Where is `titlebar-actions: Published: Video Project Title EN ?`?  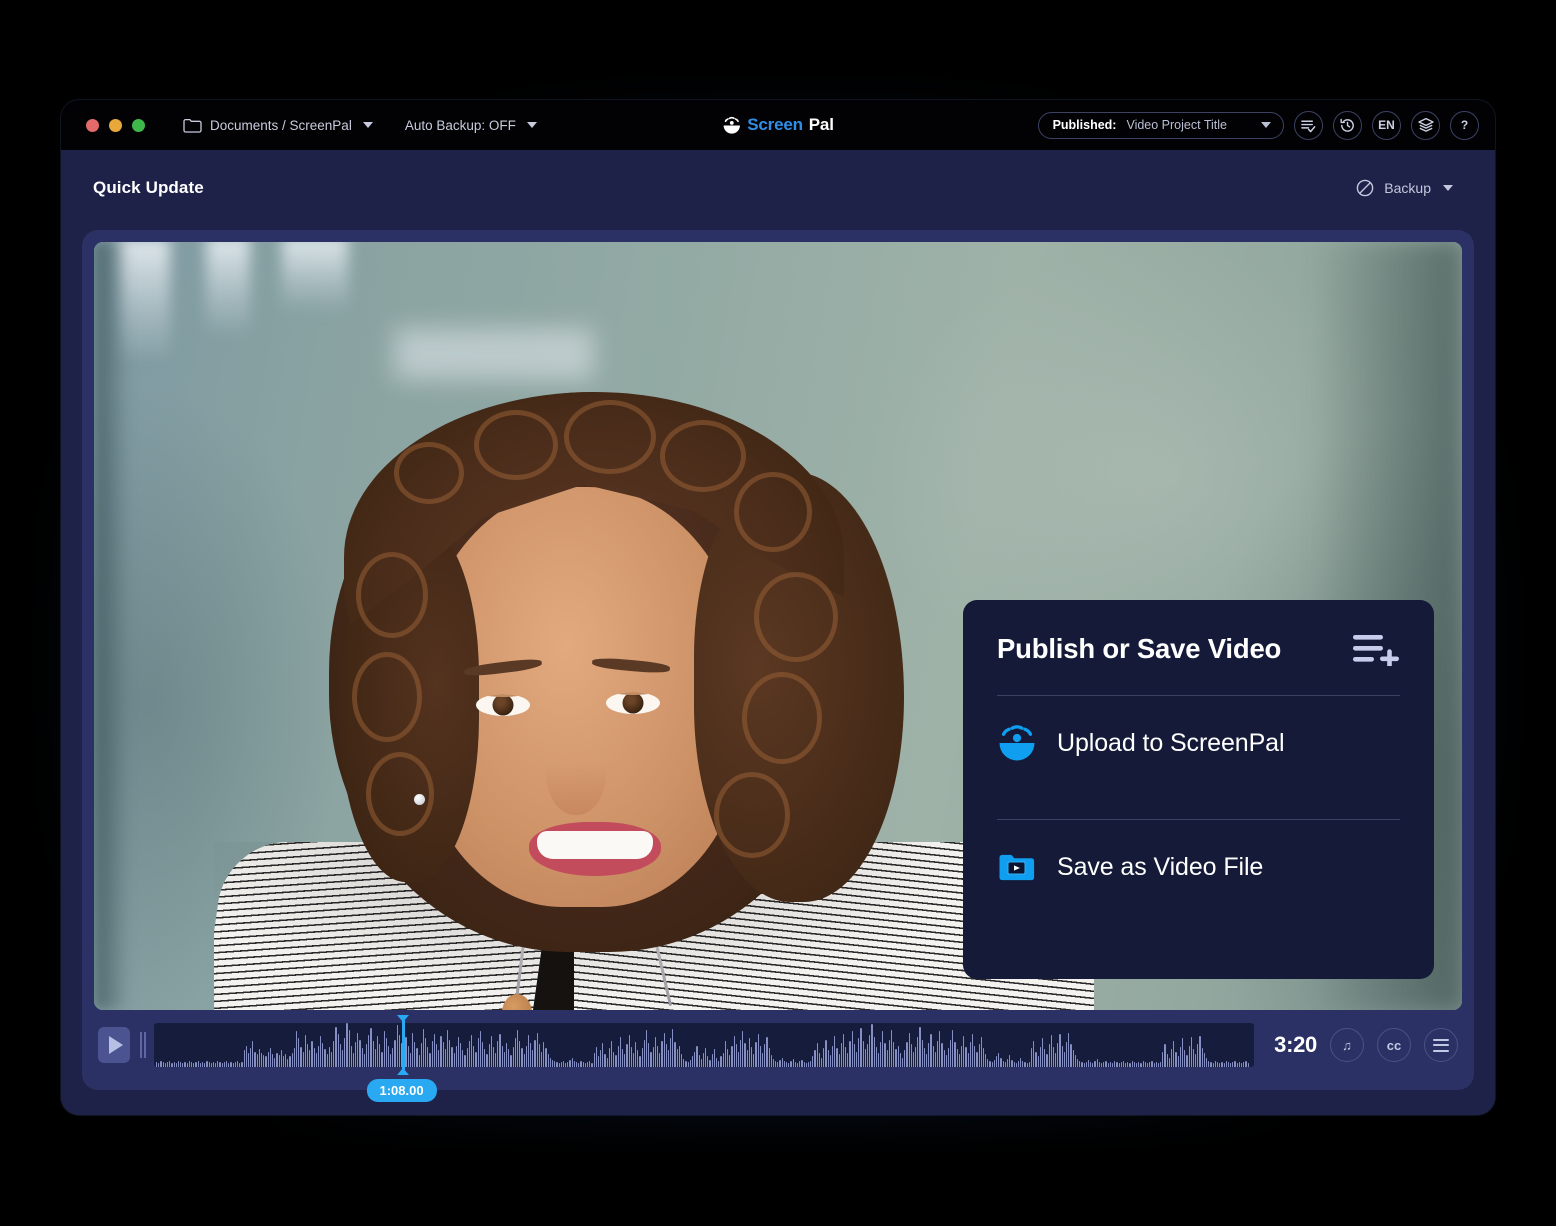 titlebar-actions: Published: Video Project Title EN ? is located at coordinates (1258, 125).